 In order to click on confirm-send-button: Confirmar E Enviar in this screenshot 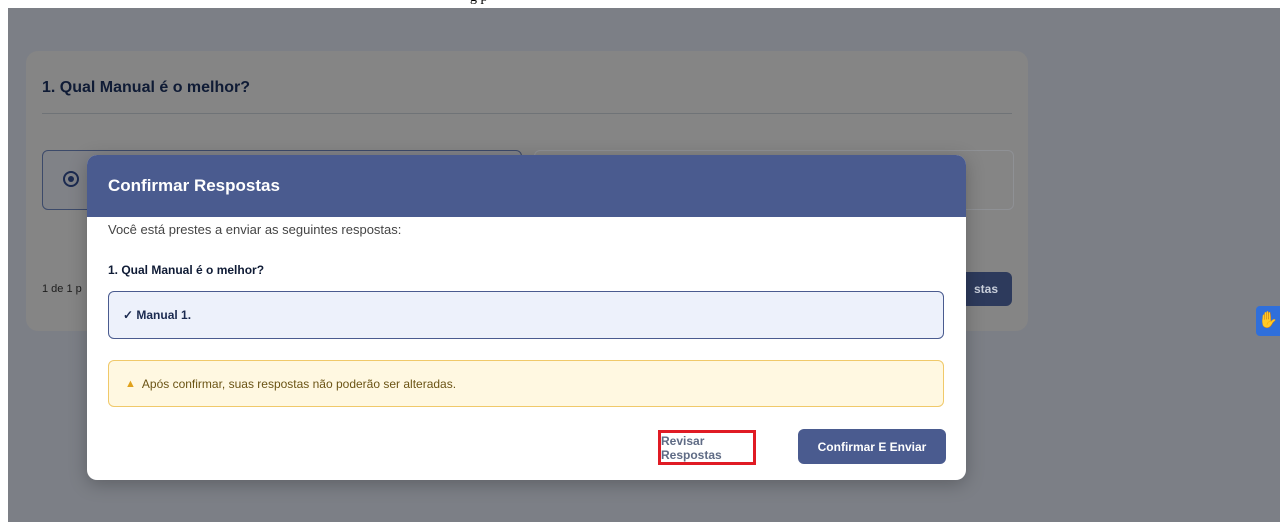, I will do `click(872, 446)`.